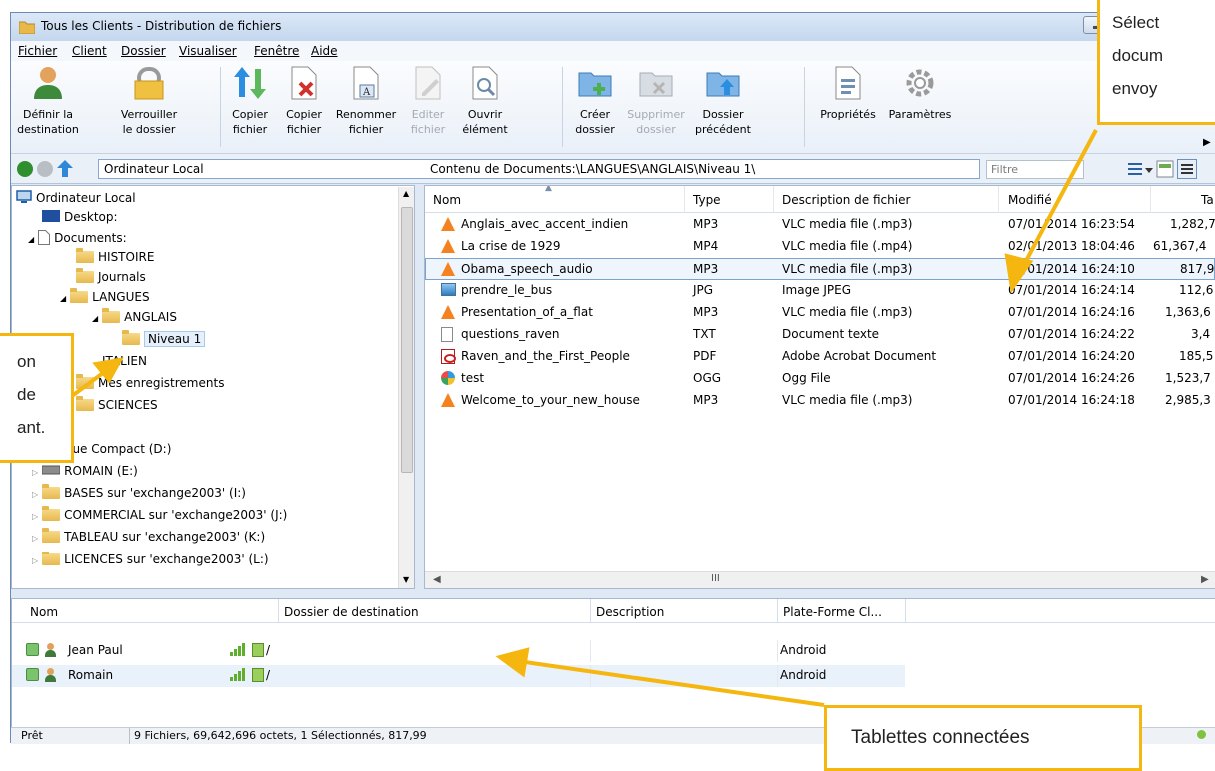 The width and height of the screenshot is (1215, 771). What do you see at coordinates (630, 612) in the screenshot?
I see `col-client-description: Description` at bounding box center [630, 612].